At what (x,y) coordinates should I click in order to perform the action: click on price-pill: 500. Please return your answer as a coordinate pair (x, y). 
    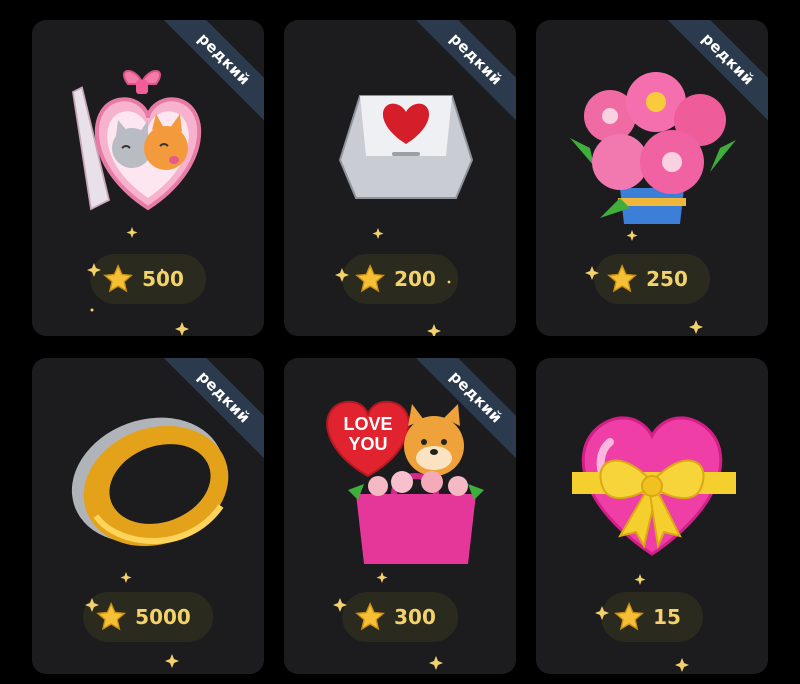
    Looking at the image, I should click on (148, 279).